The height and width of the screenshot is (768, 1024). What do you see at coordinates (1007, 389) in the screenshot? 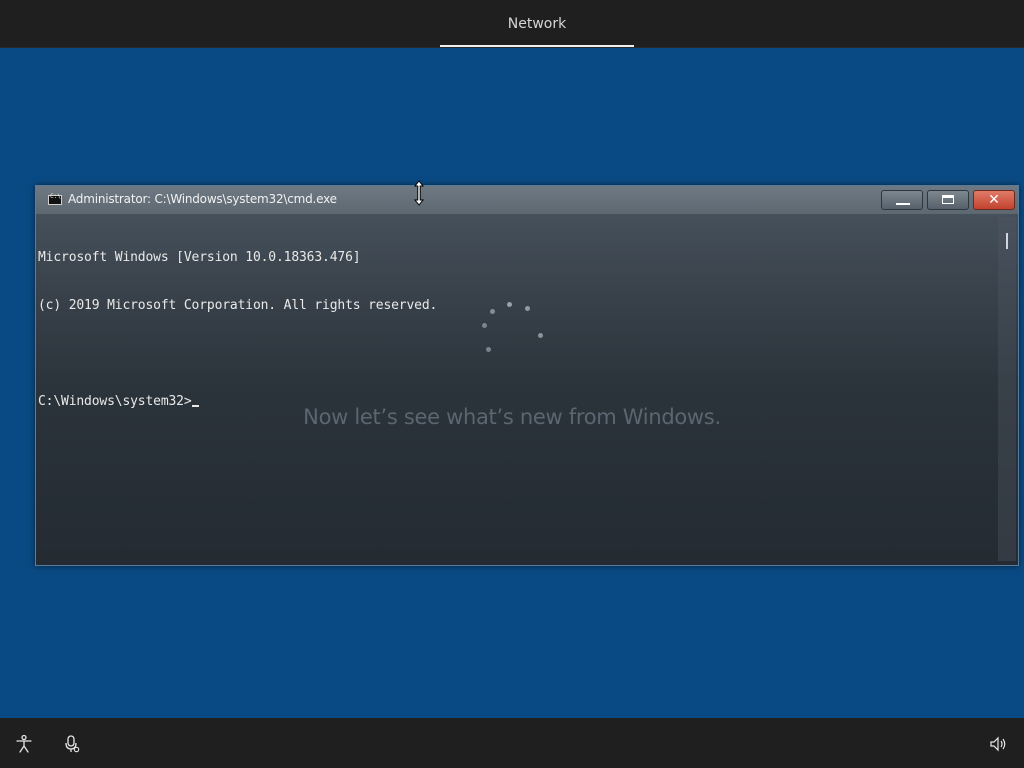
I see `vertical-scrollbar` at bounding box center [1007, 389].